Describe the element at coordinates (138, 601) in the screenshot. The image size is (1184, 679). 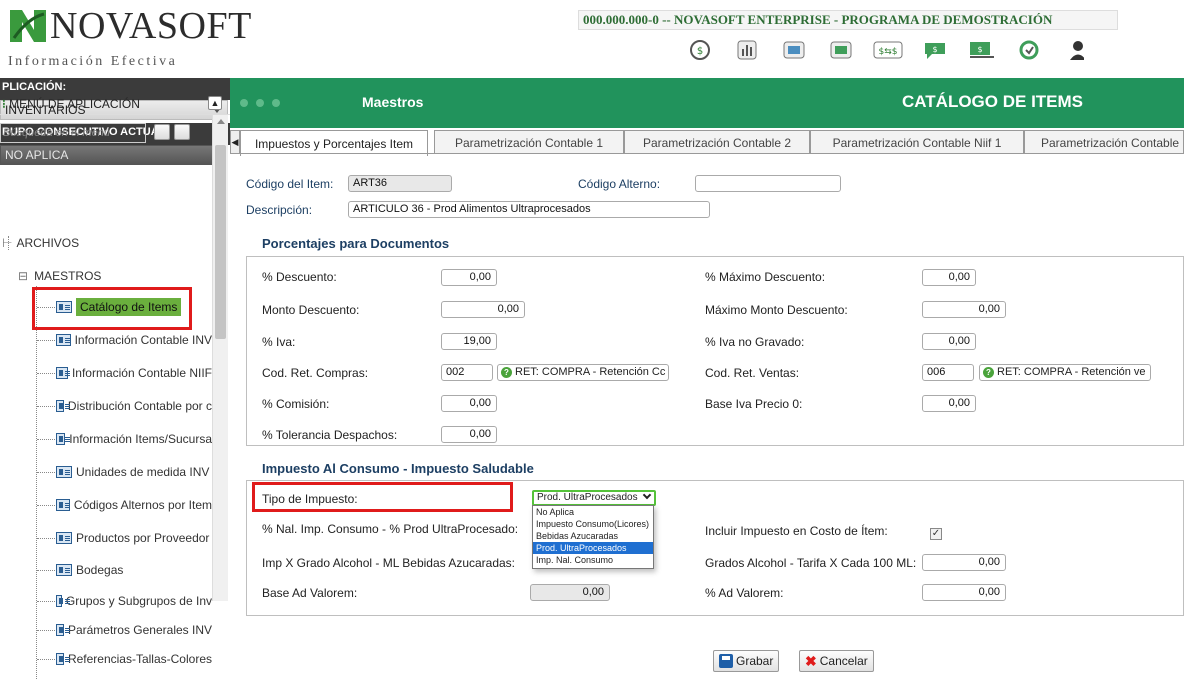
I see `menu-item-label: Grupos y Subgrupos de Inv` at that location.